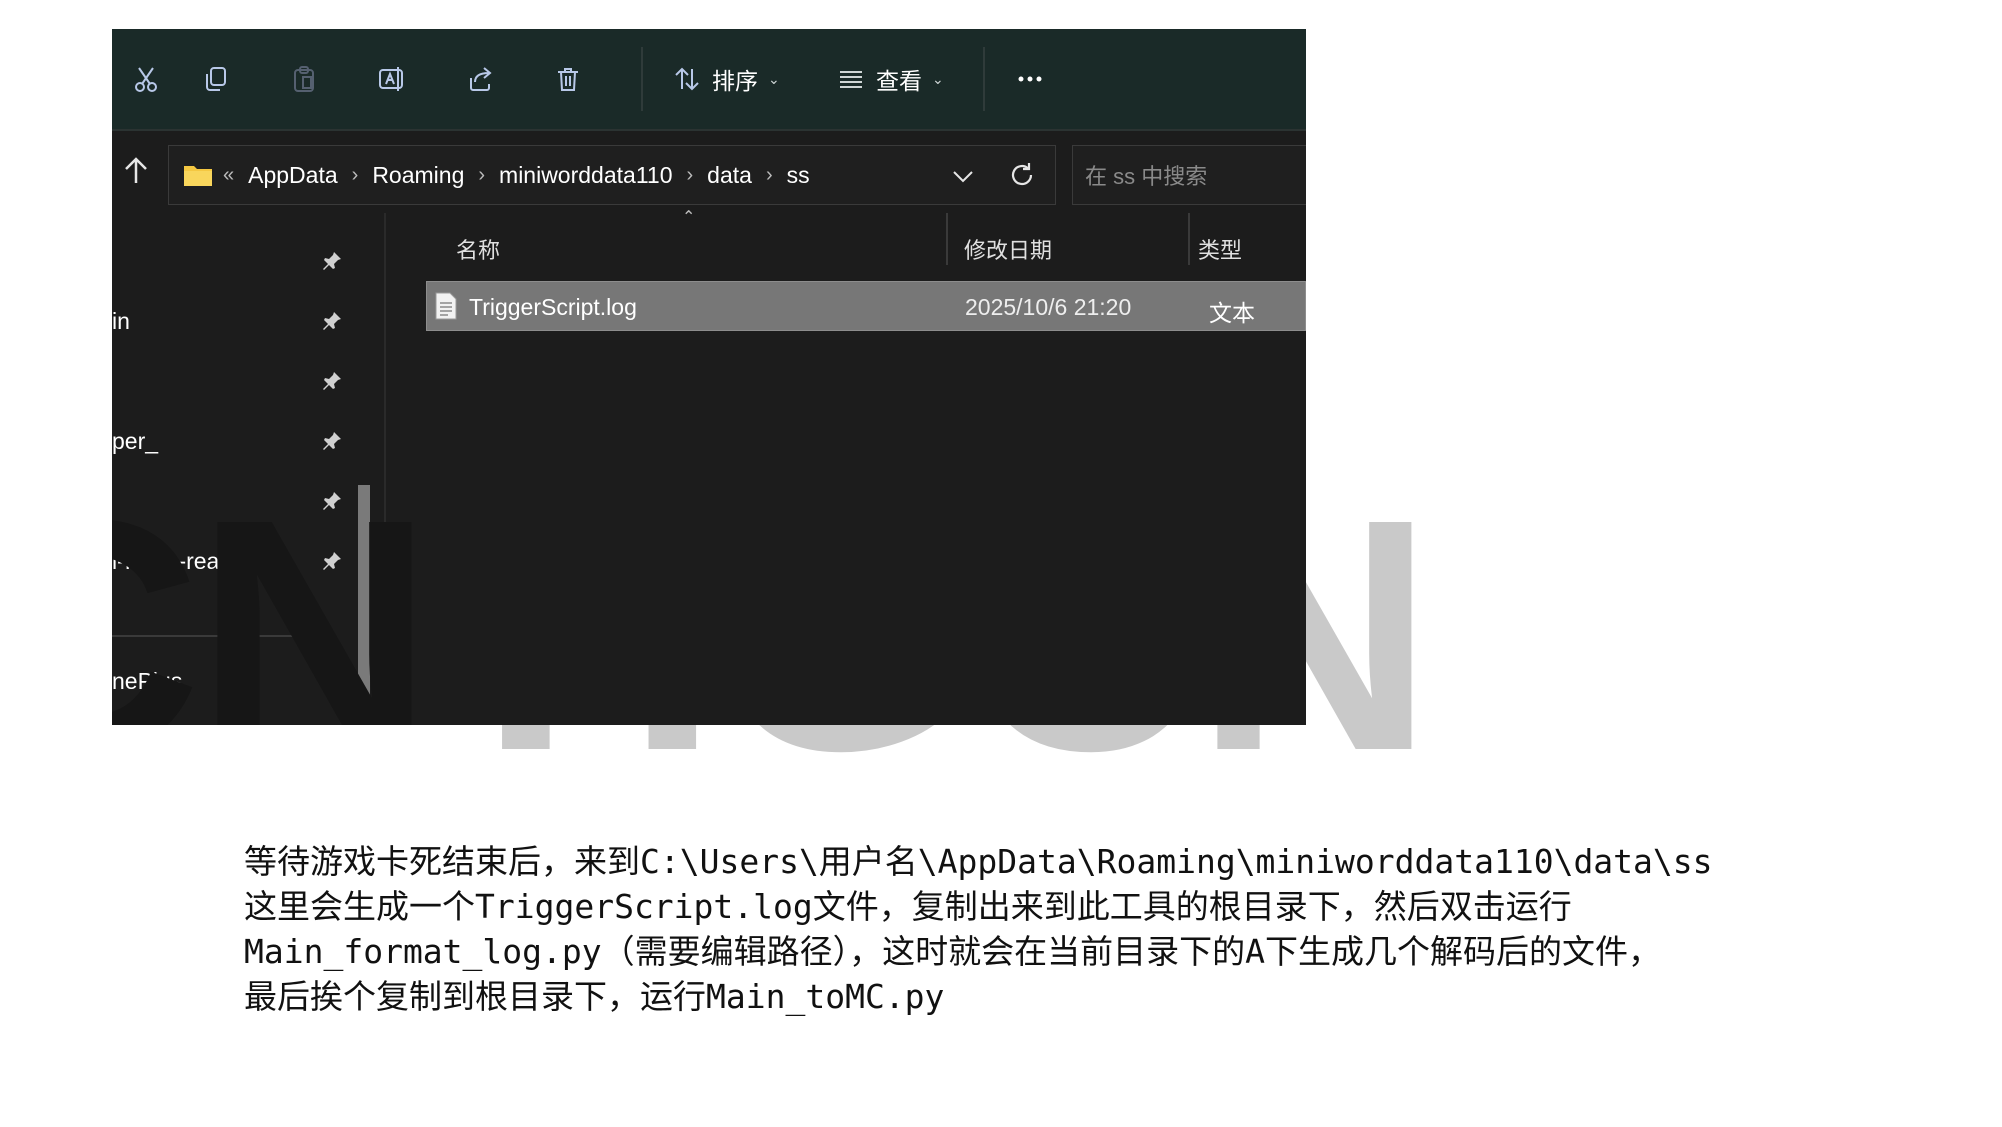 This screenshot has height=1127, width=2002. I want to click on table-row: TriggerScript.log 2025/10/6 21:20 文本, so click(866, 306).